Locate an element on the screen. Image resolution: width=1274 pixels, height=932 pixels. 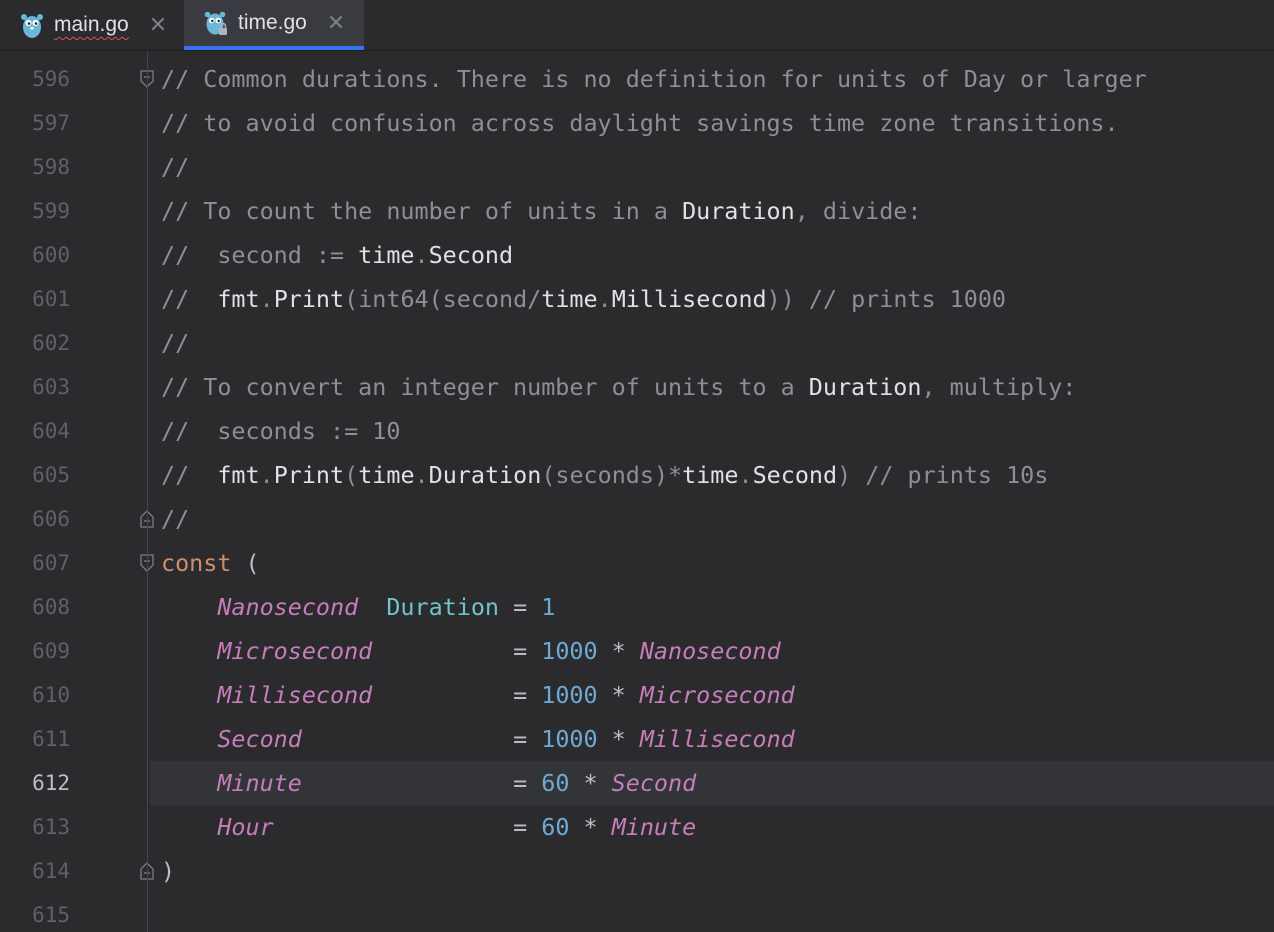
line-number: 596 is located at coordinates (35, 79).